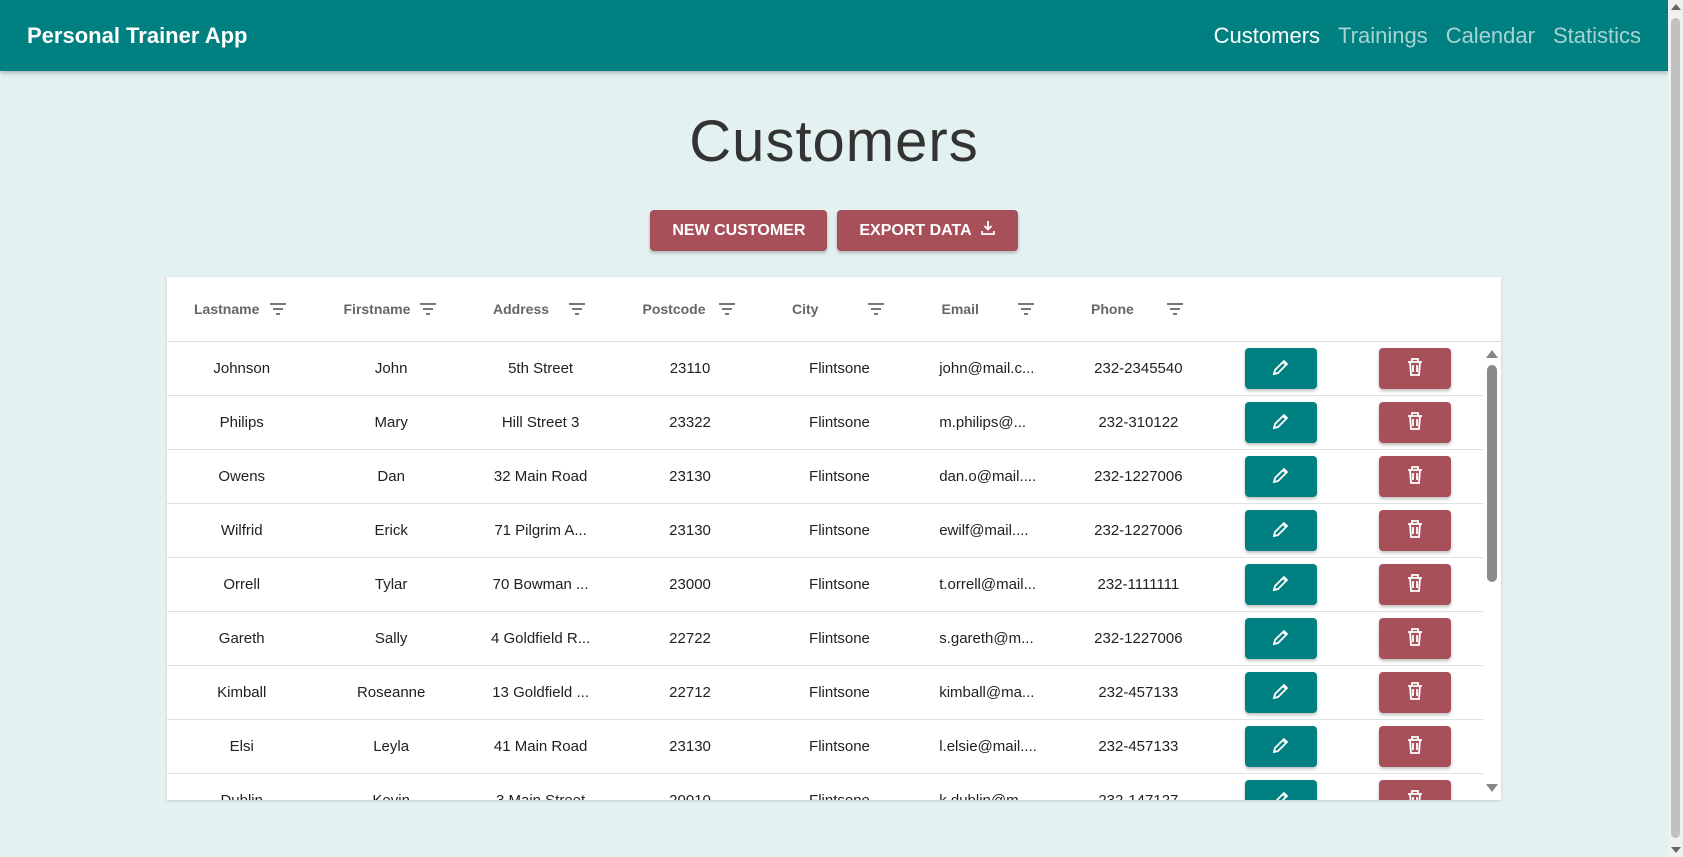  I want to click on nav-calendar: Calendar, so click(1490, 36).